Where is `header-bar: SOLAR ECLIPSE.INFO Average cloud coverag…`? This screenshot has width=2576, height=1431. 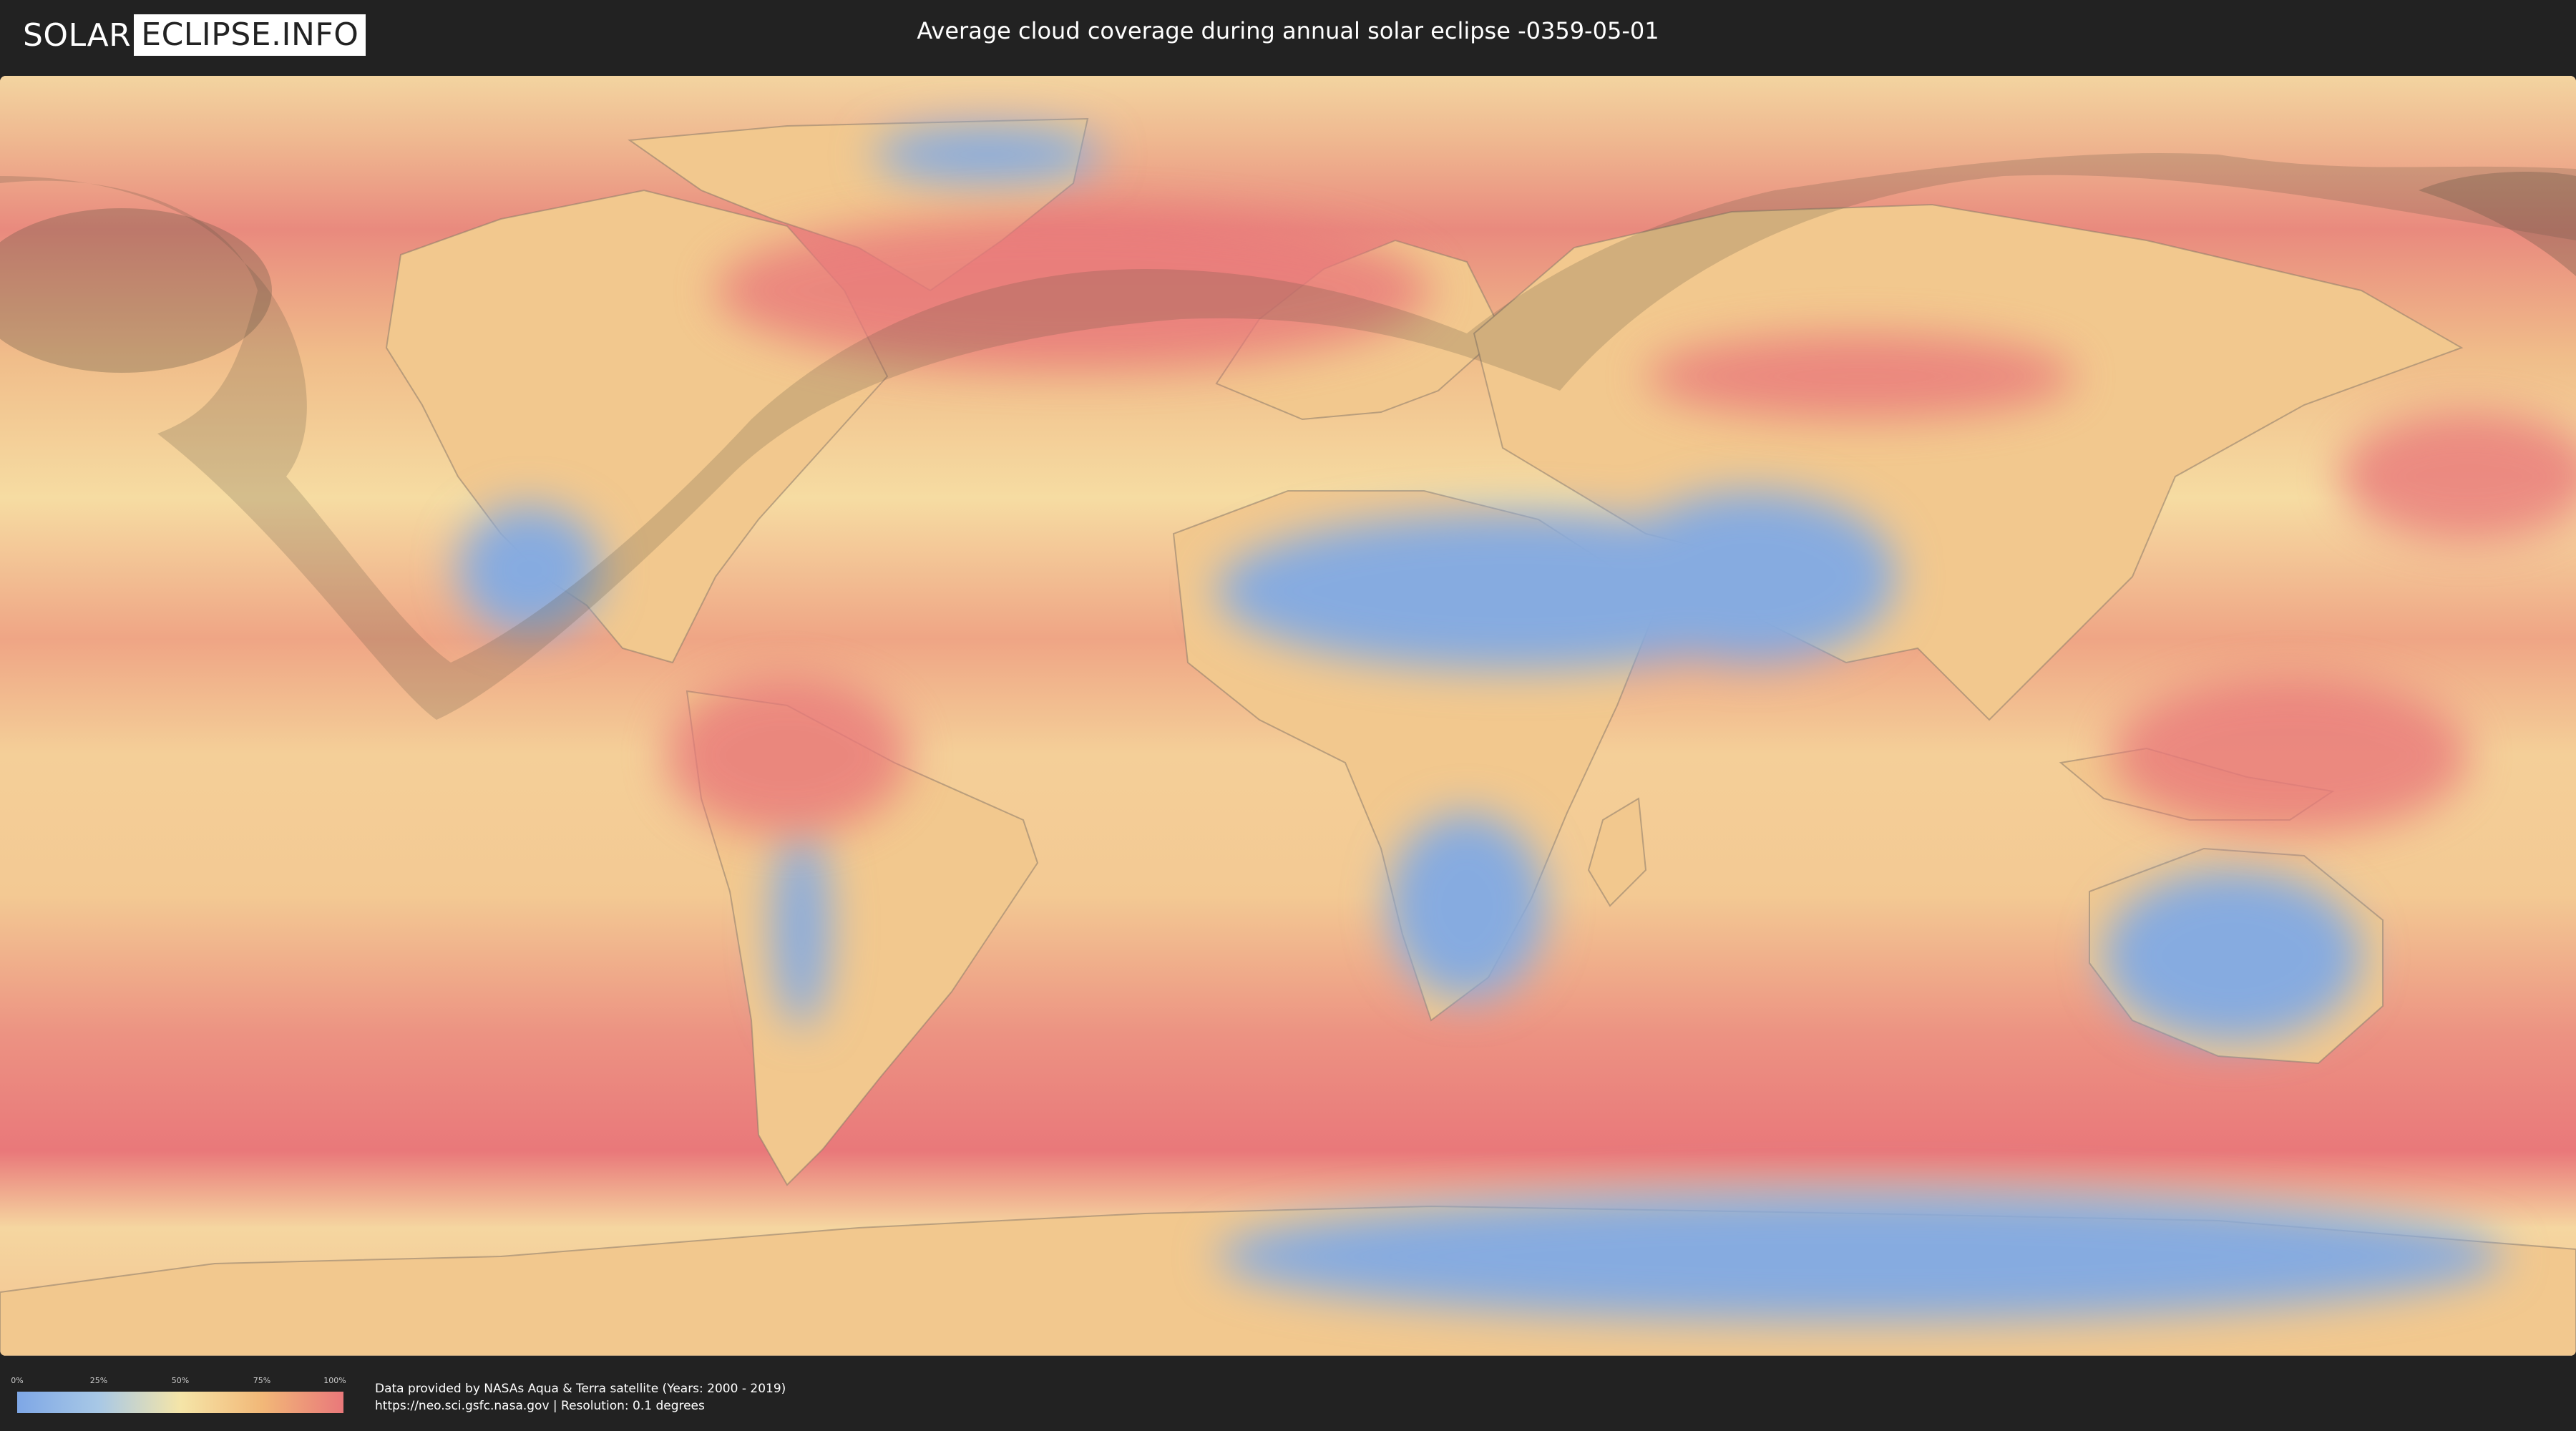 header-bar: SOLAR ECLIPSE.INFO Average cloud coverag… is located at coordinates (1288, 35).